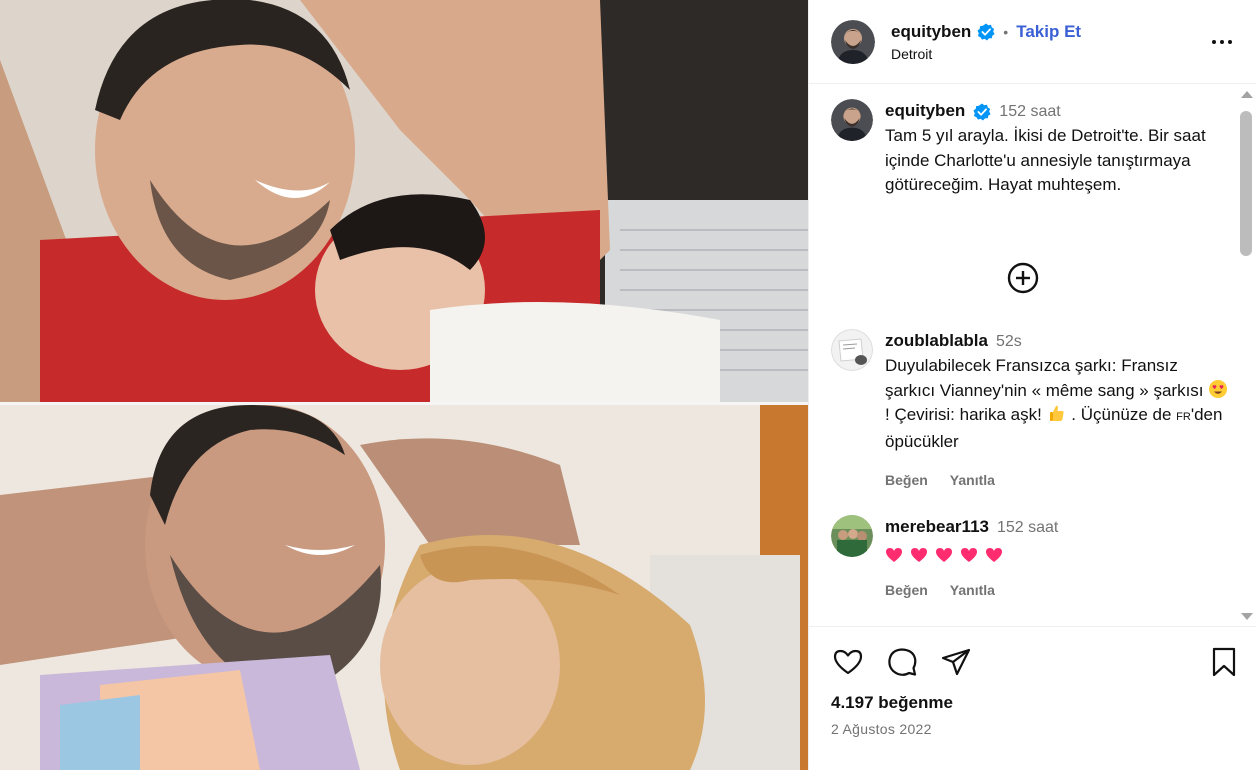  I want to click on comment-head: merebear113 152 saat, so click(1058, 527).